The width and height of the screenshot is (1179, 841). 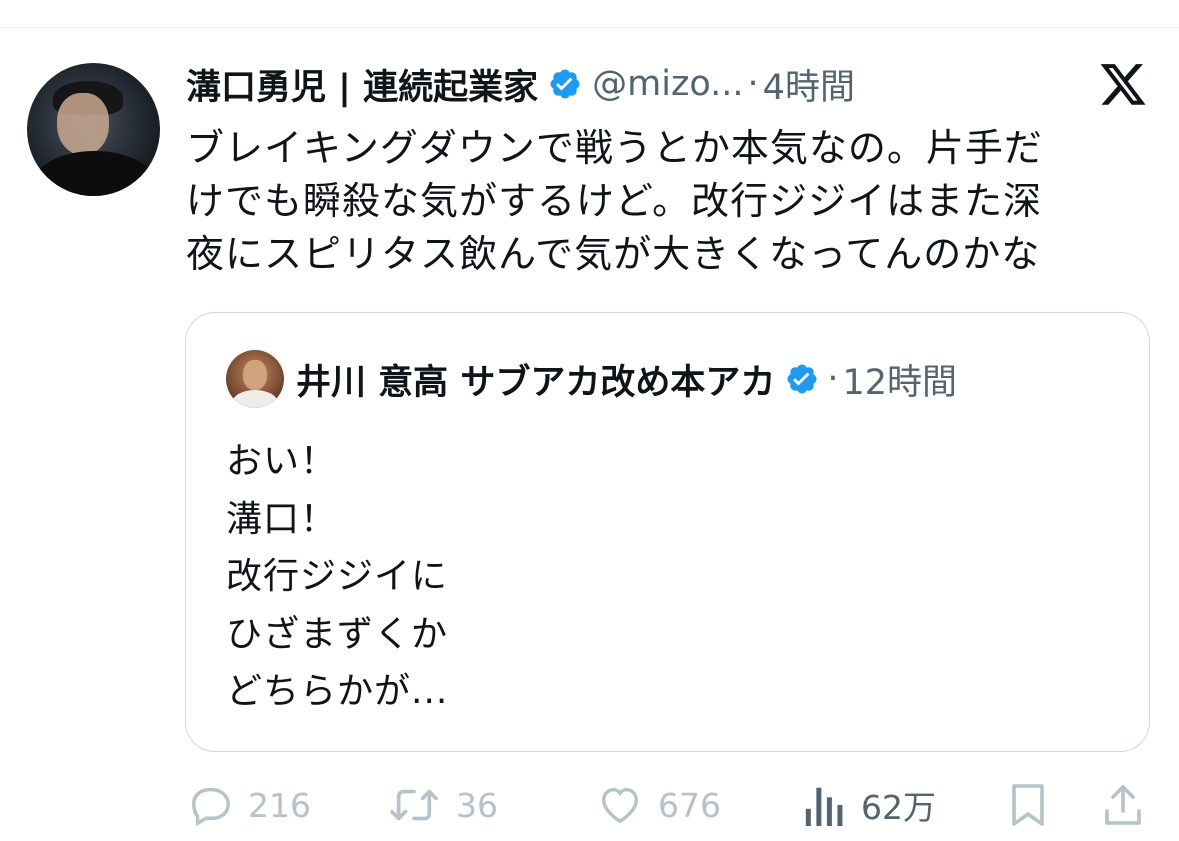 I want to click on retweet-icon, so click(x=414, y=805).